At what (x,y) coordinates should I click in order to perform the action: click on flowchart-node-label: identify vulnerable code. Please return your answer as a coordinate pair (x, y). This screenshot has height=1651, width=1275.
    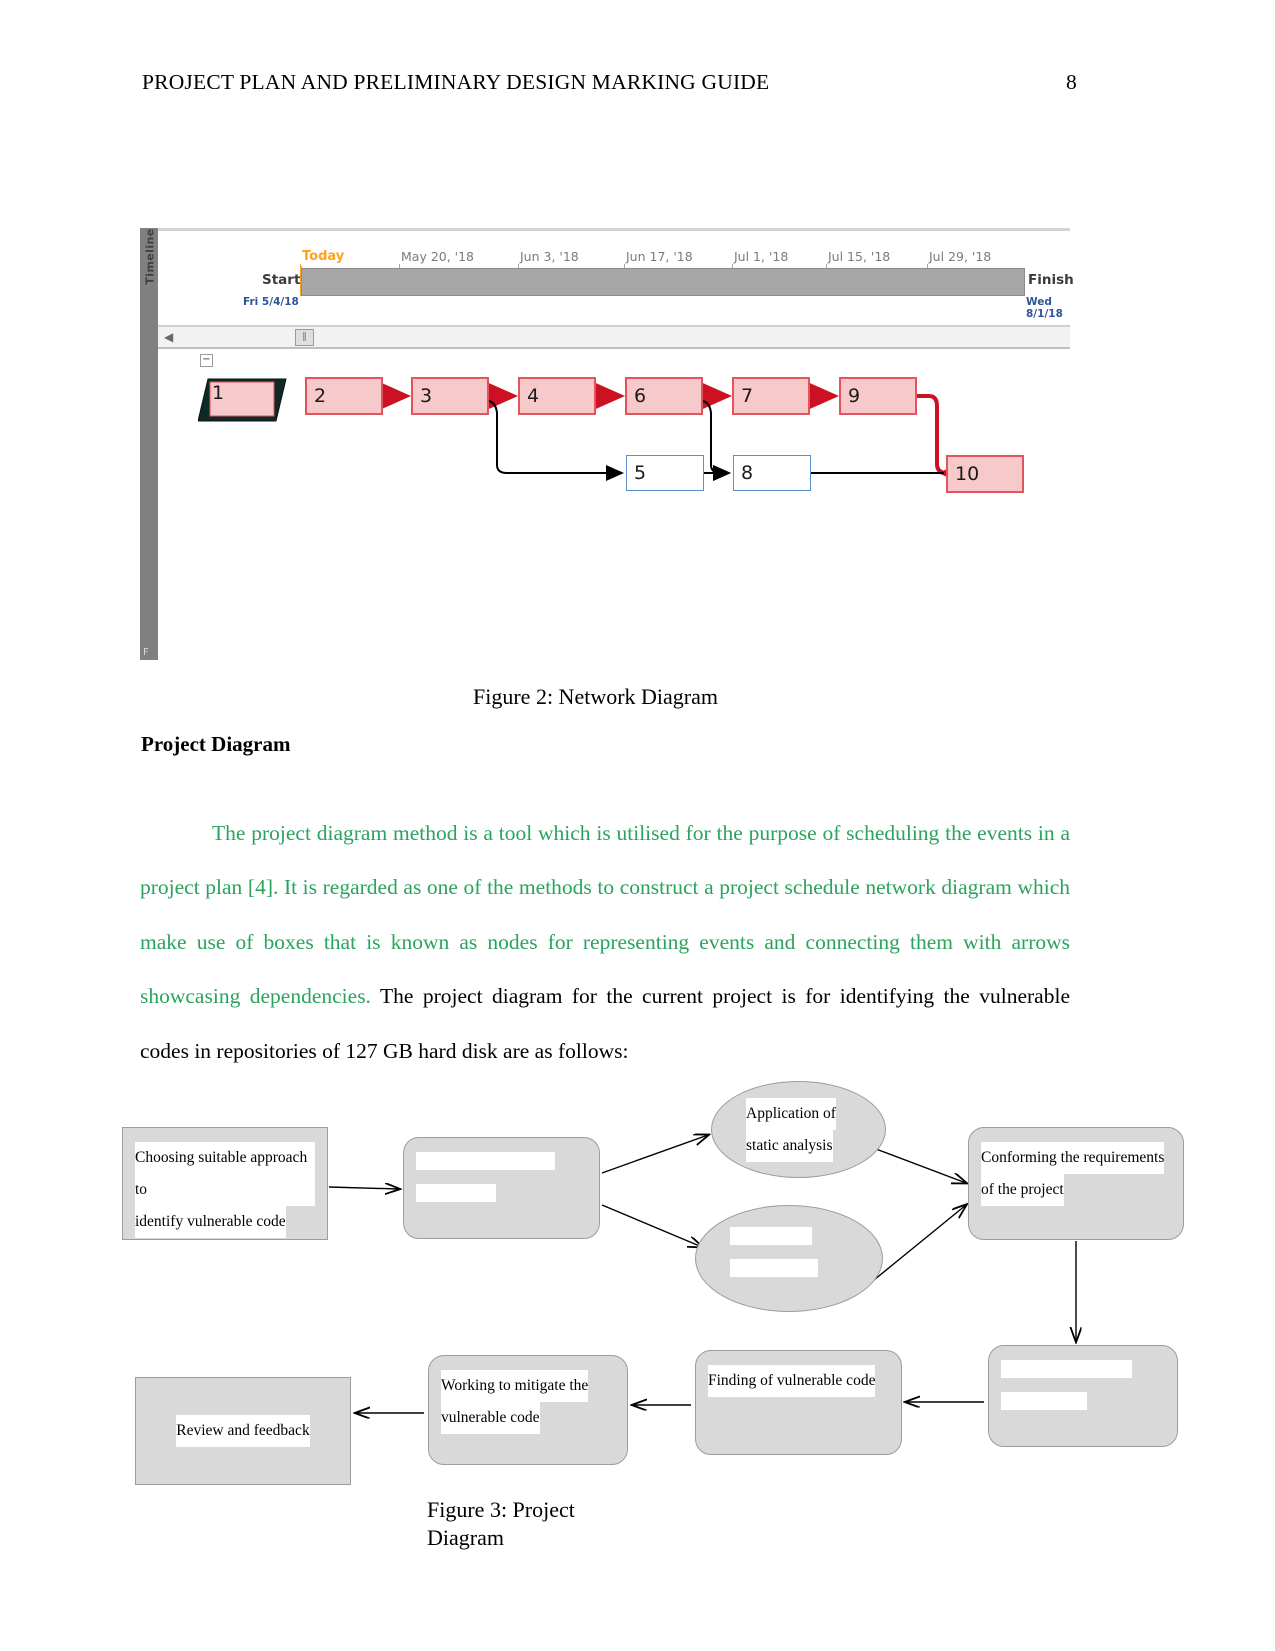
    Looking at the image, I should click on (210, 1222).